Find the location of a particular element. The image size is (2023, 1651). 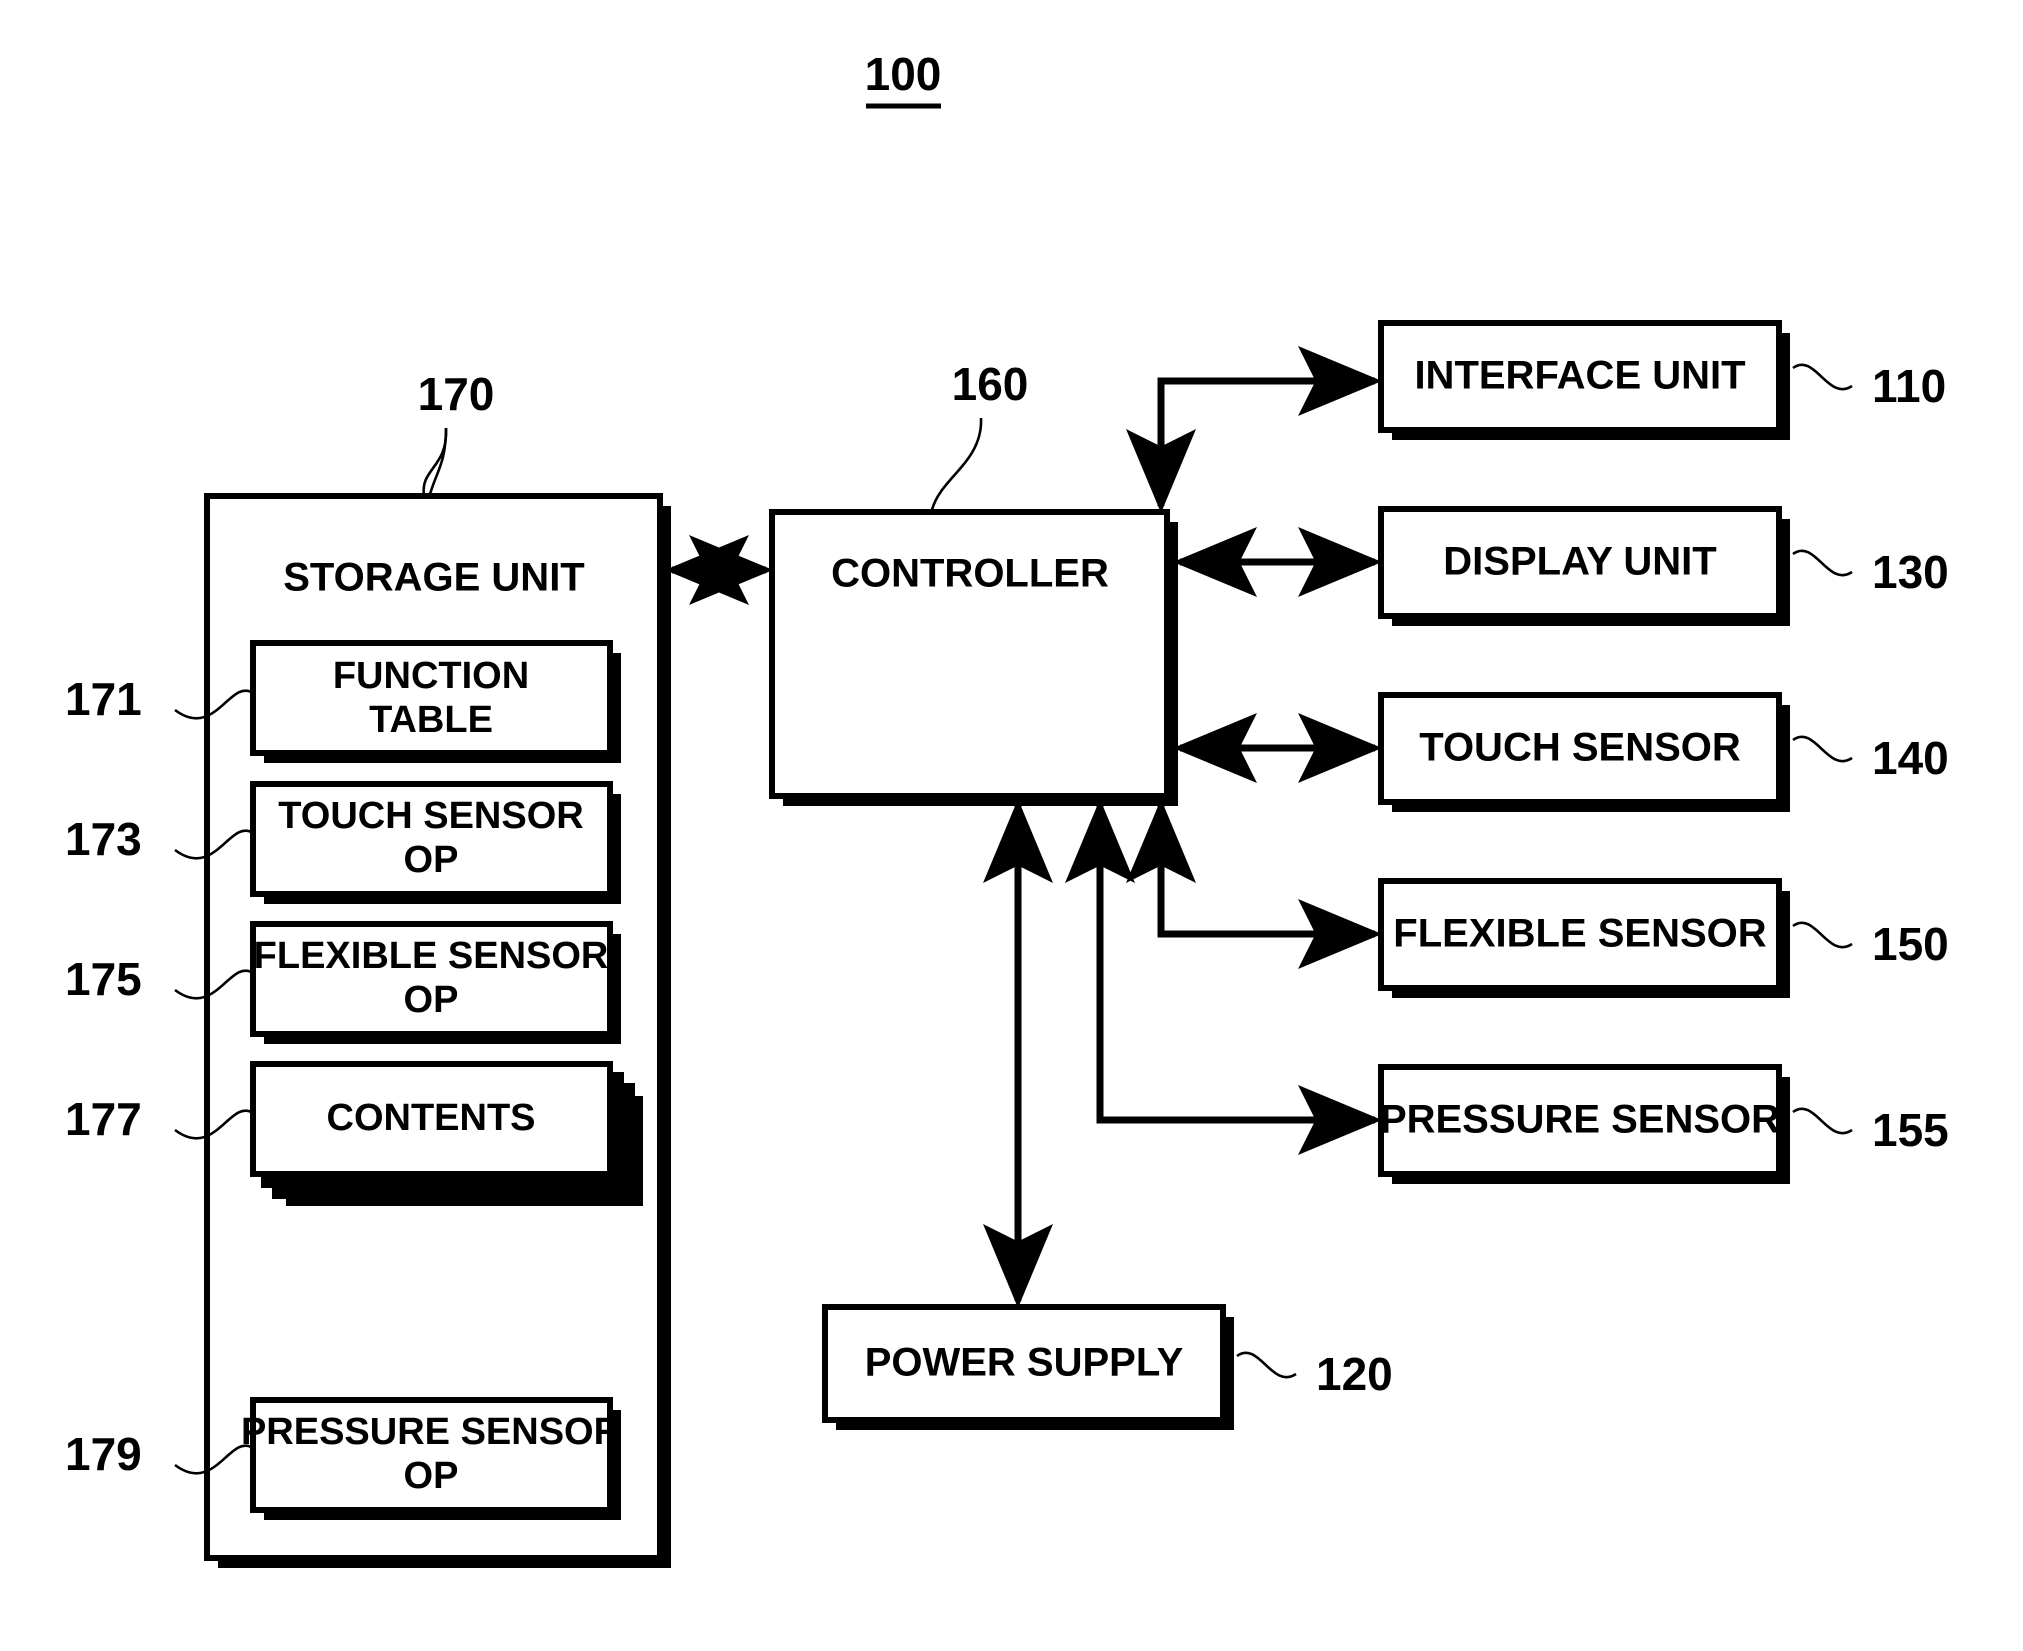

touch-sensor-block: TOUCH SENSOR is located at coordinates (1584, 752).